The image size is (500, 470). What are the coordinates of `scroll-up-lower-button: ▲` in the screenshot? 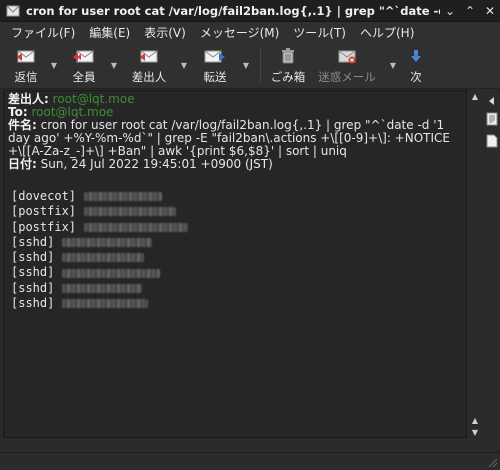 It's located at (475, 420).